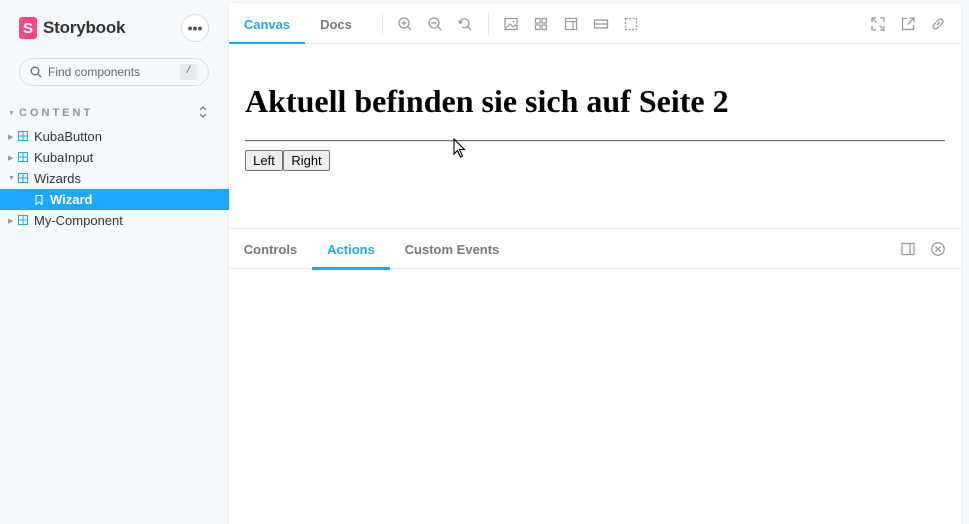  I want to click on right-button: Right, so click(306, 160).